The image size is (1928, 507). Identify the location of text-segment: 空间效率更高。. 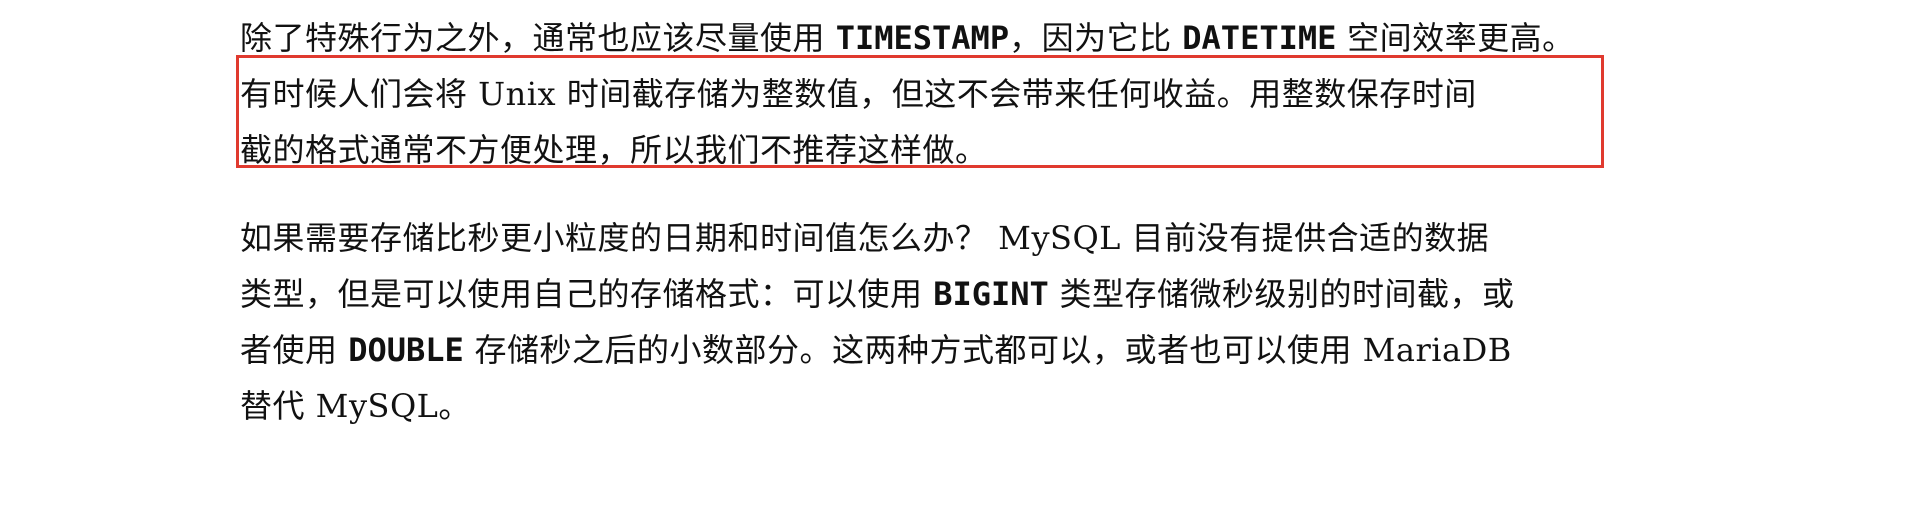
(1455, 38).